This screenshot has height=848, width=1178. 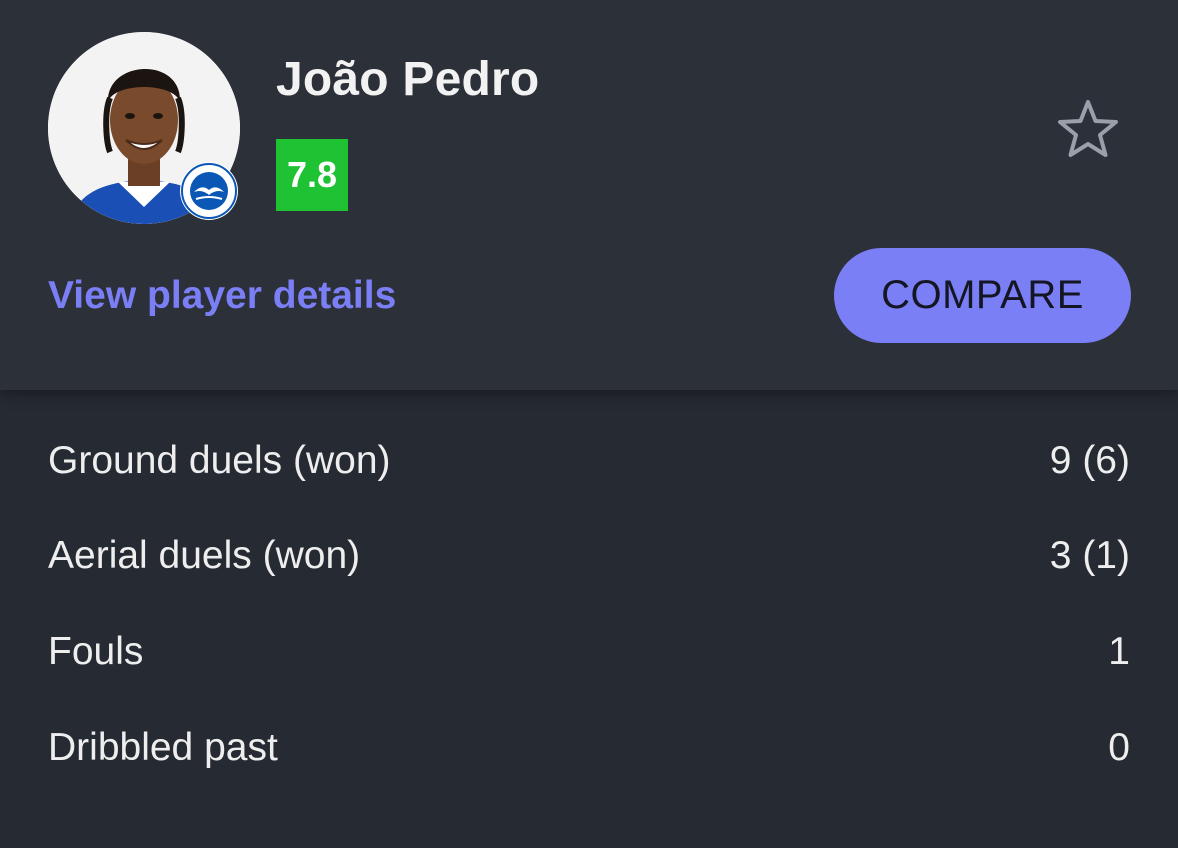 What do you see at coordinates (312, 175) in the screenshot?
I see `player-rating-badge: 7.8` at bounding box center [312, 175].